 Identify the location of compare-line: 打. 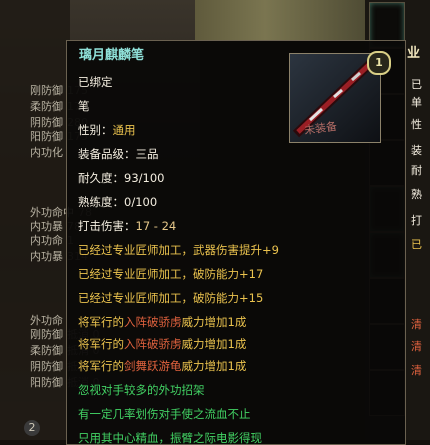
(416, 220).